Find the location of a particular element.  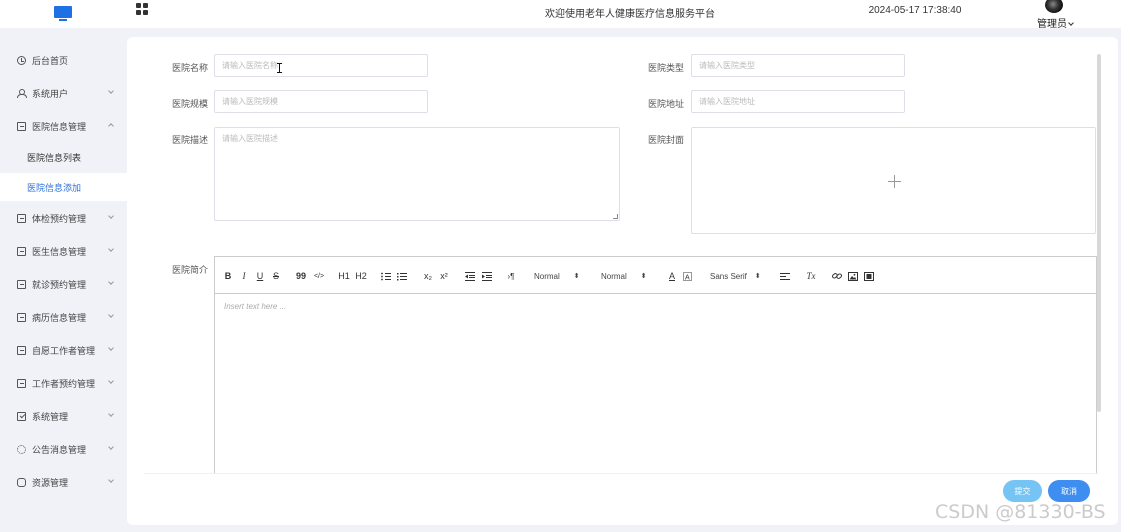

sidebar-item-checkup: 体检预约管理 is located at coordinates (63, 218).